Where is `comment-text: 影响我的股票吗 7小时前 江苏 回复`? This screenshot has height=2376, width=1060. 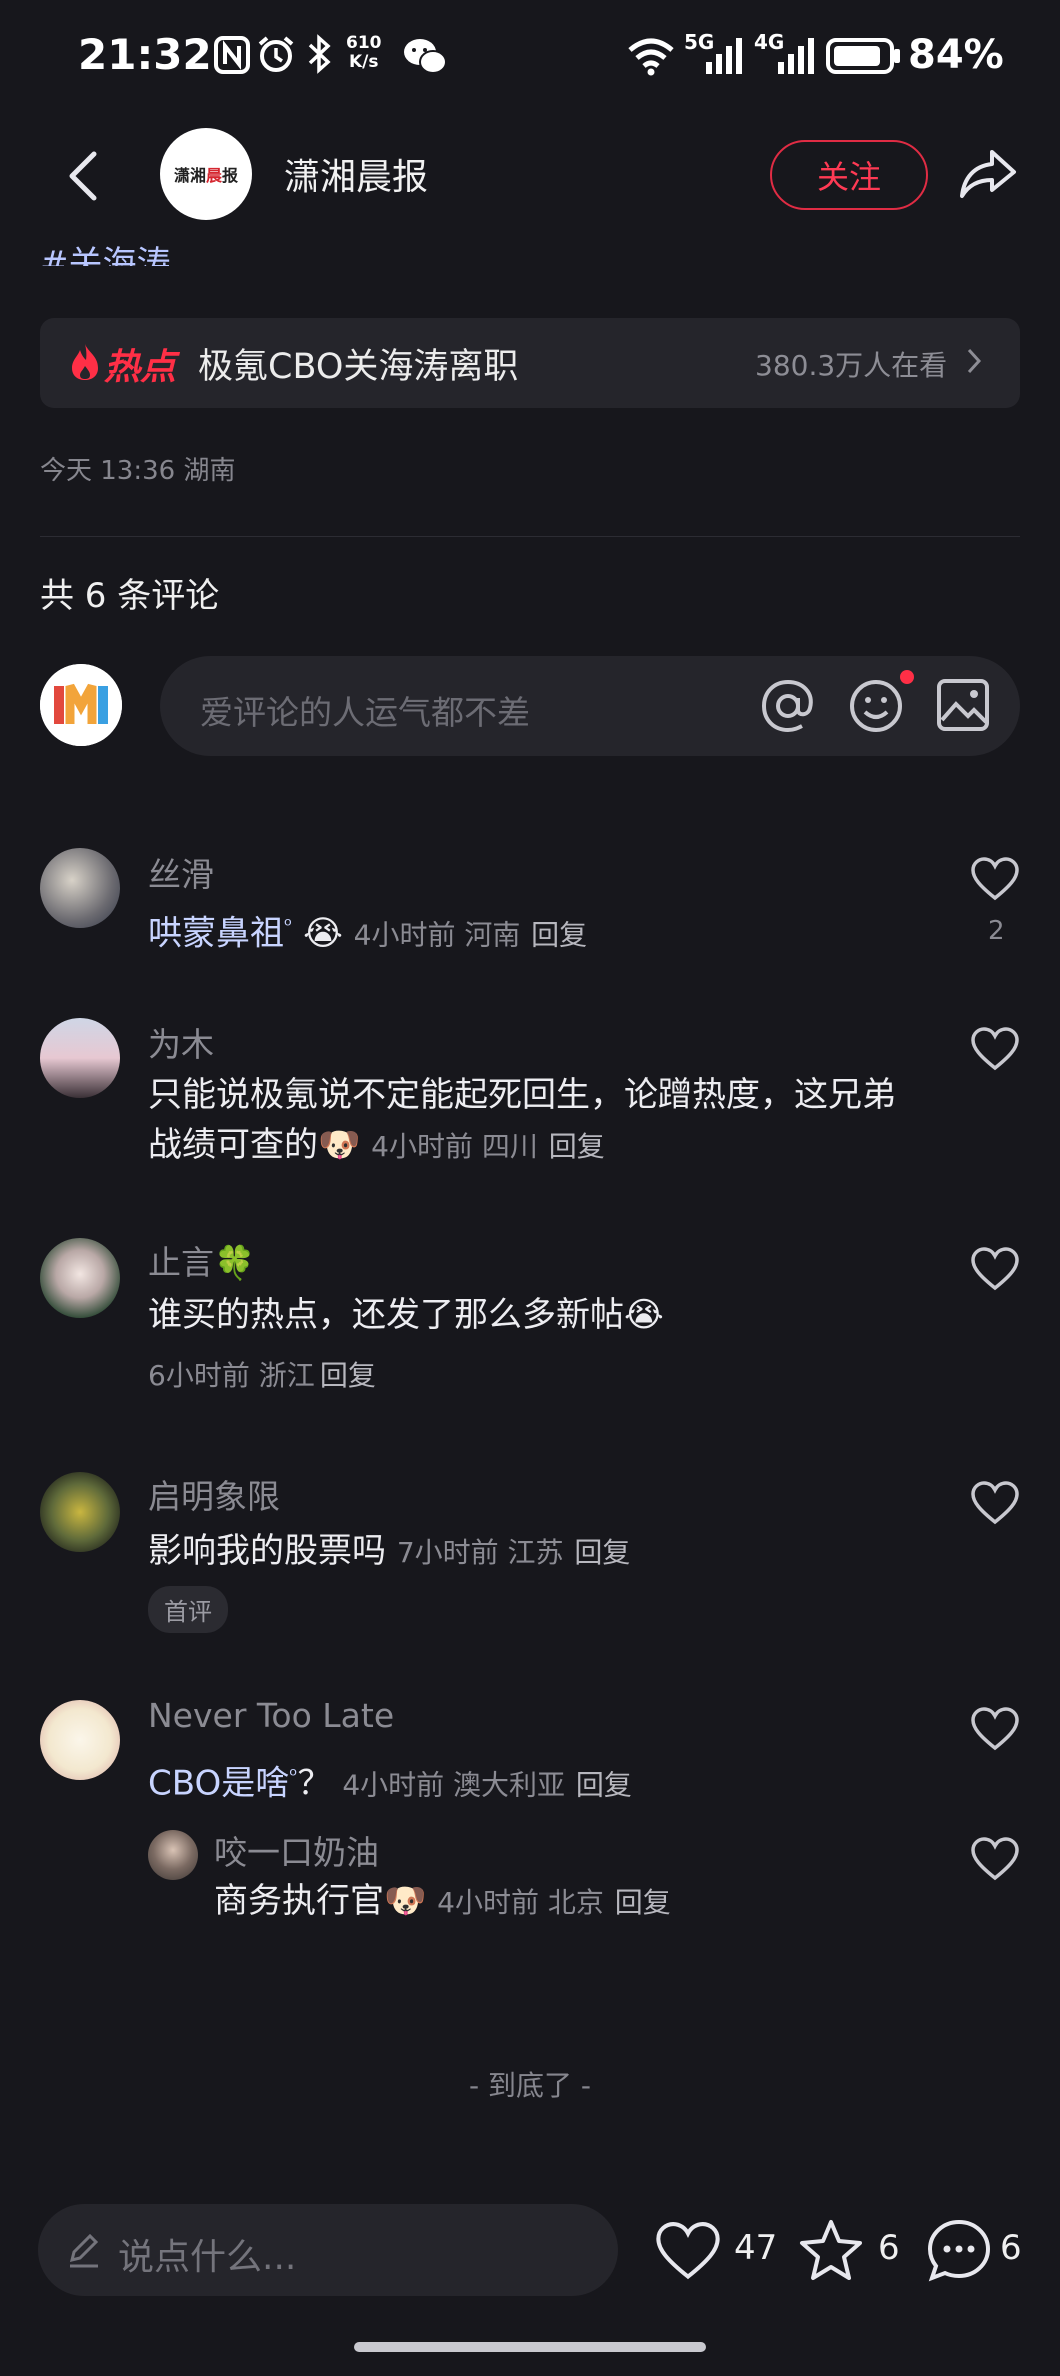 comment-text: 影响我的股票吗 7小时前 江苏 回复 is located at coordinates (389, 1552).